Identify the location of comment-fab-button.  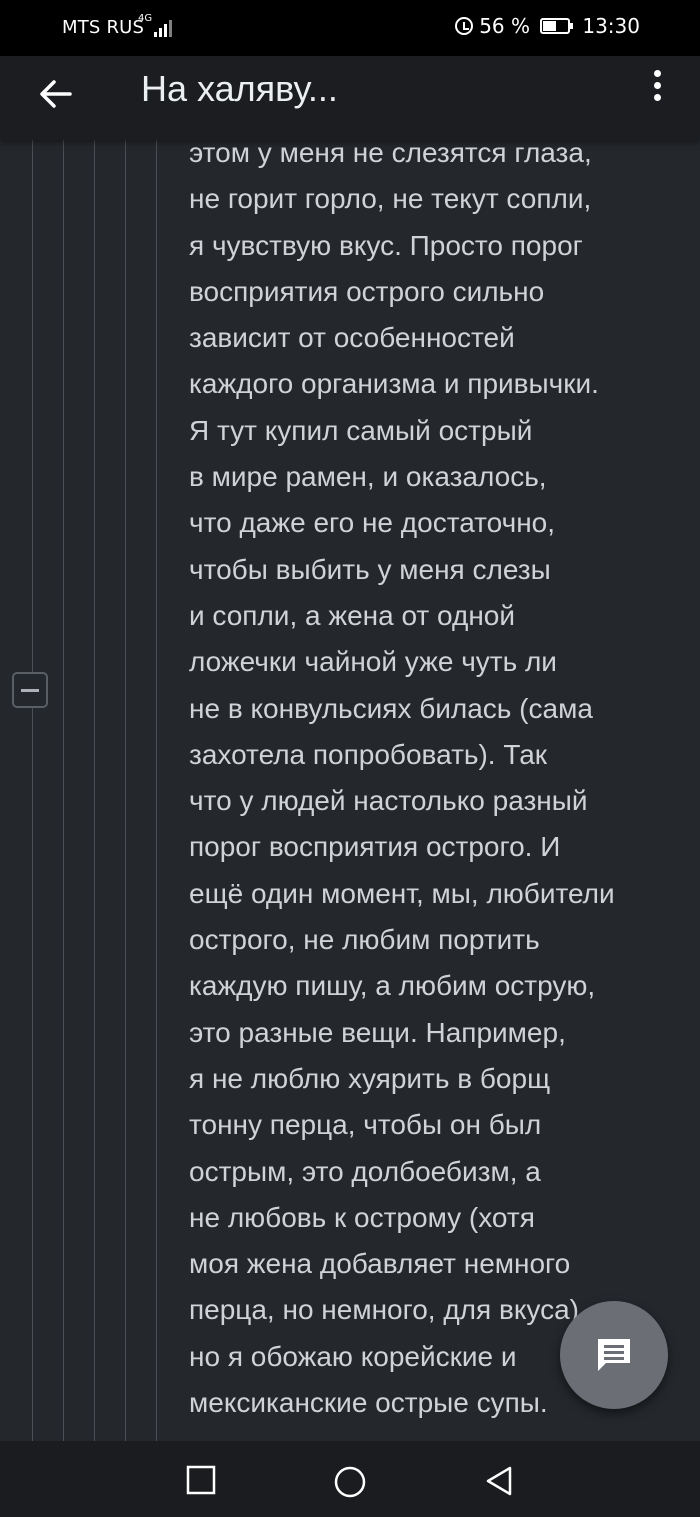
(614, 1355).